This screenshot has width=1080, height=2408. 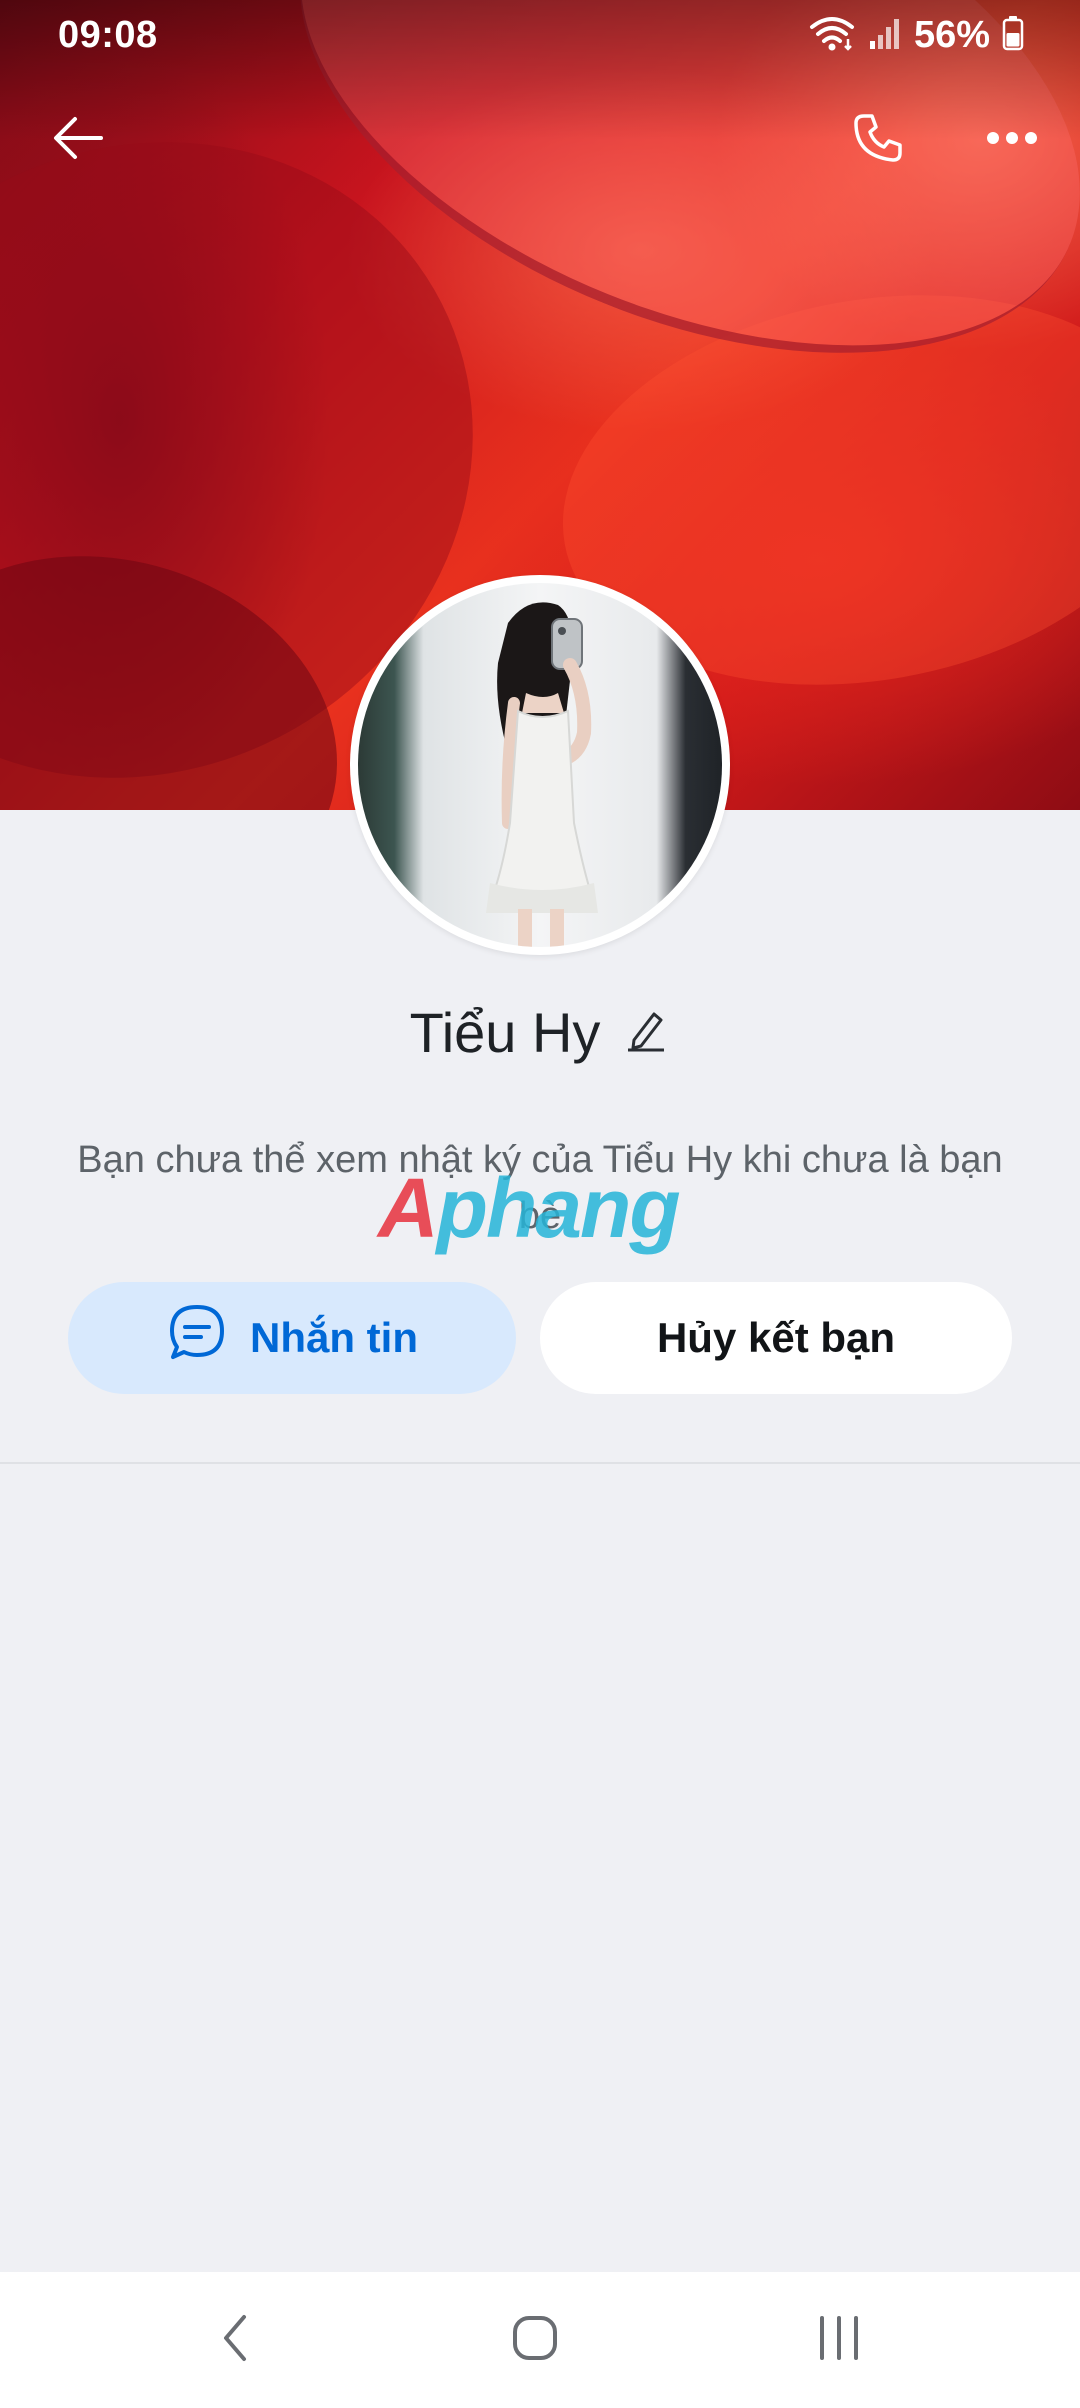 What do you see at coordinates (540, 1463) in the screenshot?
I see `section-divider` at bounding box center [540, 1463].